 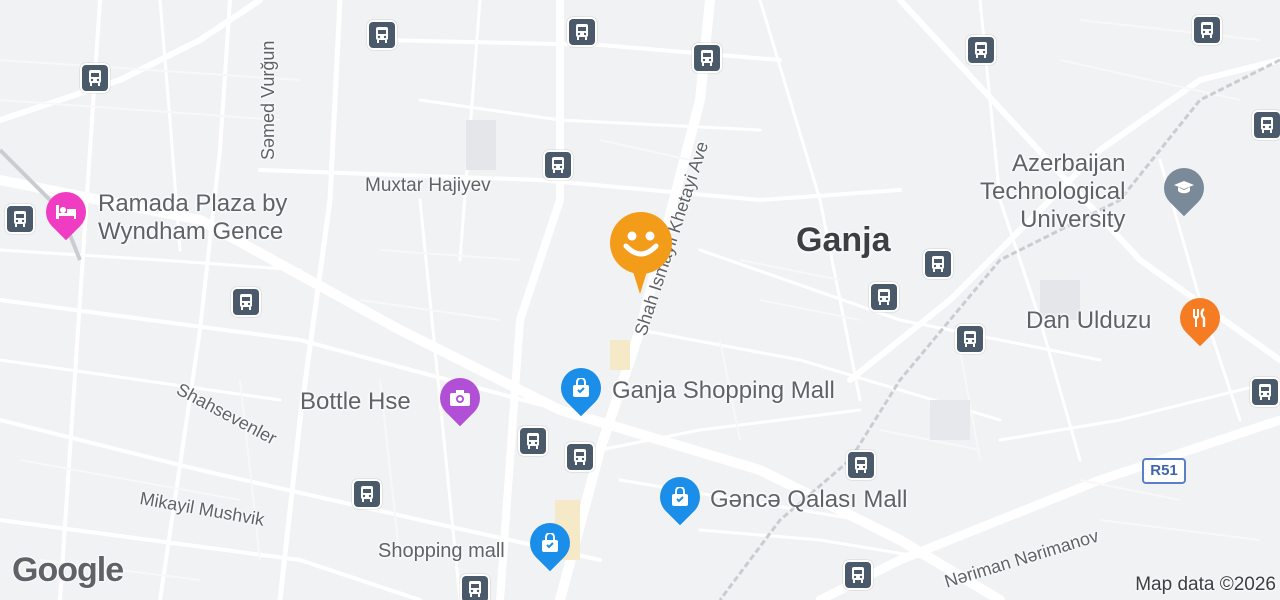 What do you see at coordinates (68, 570) in the screenshot?
I see `google-logo: Google` at bounding box center [68, 570].